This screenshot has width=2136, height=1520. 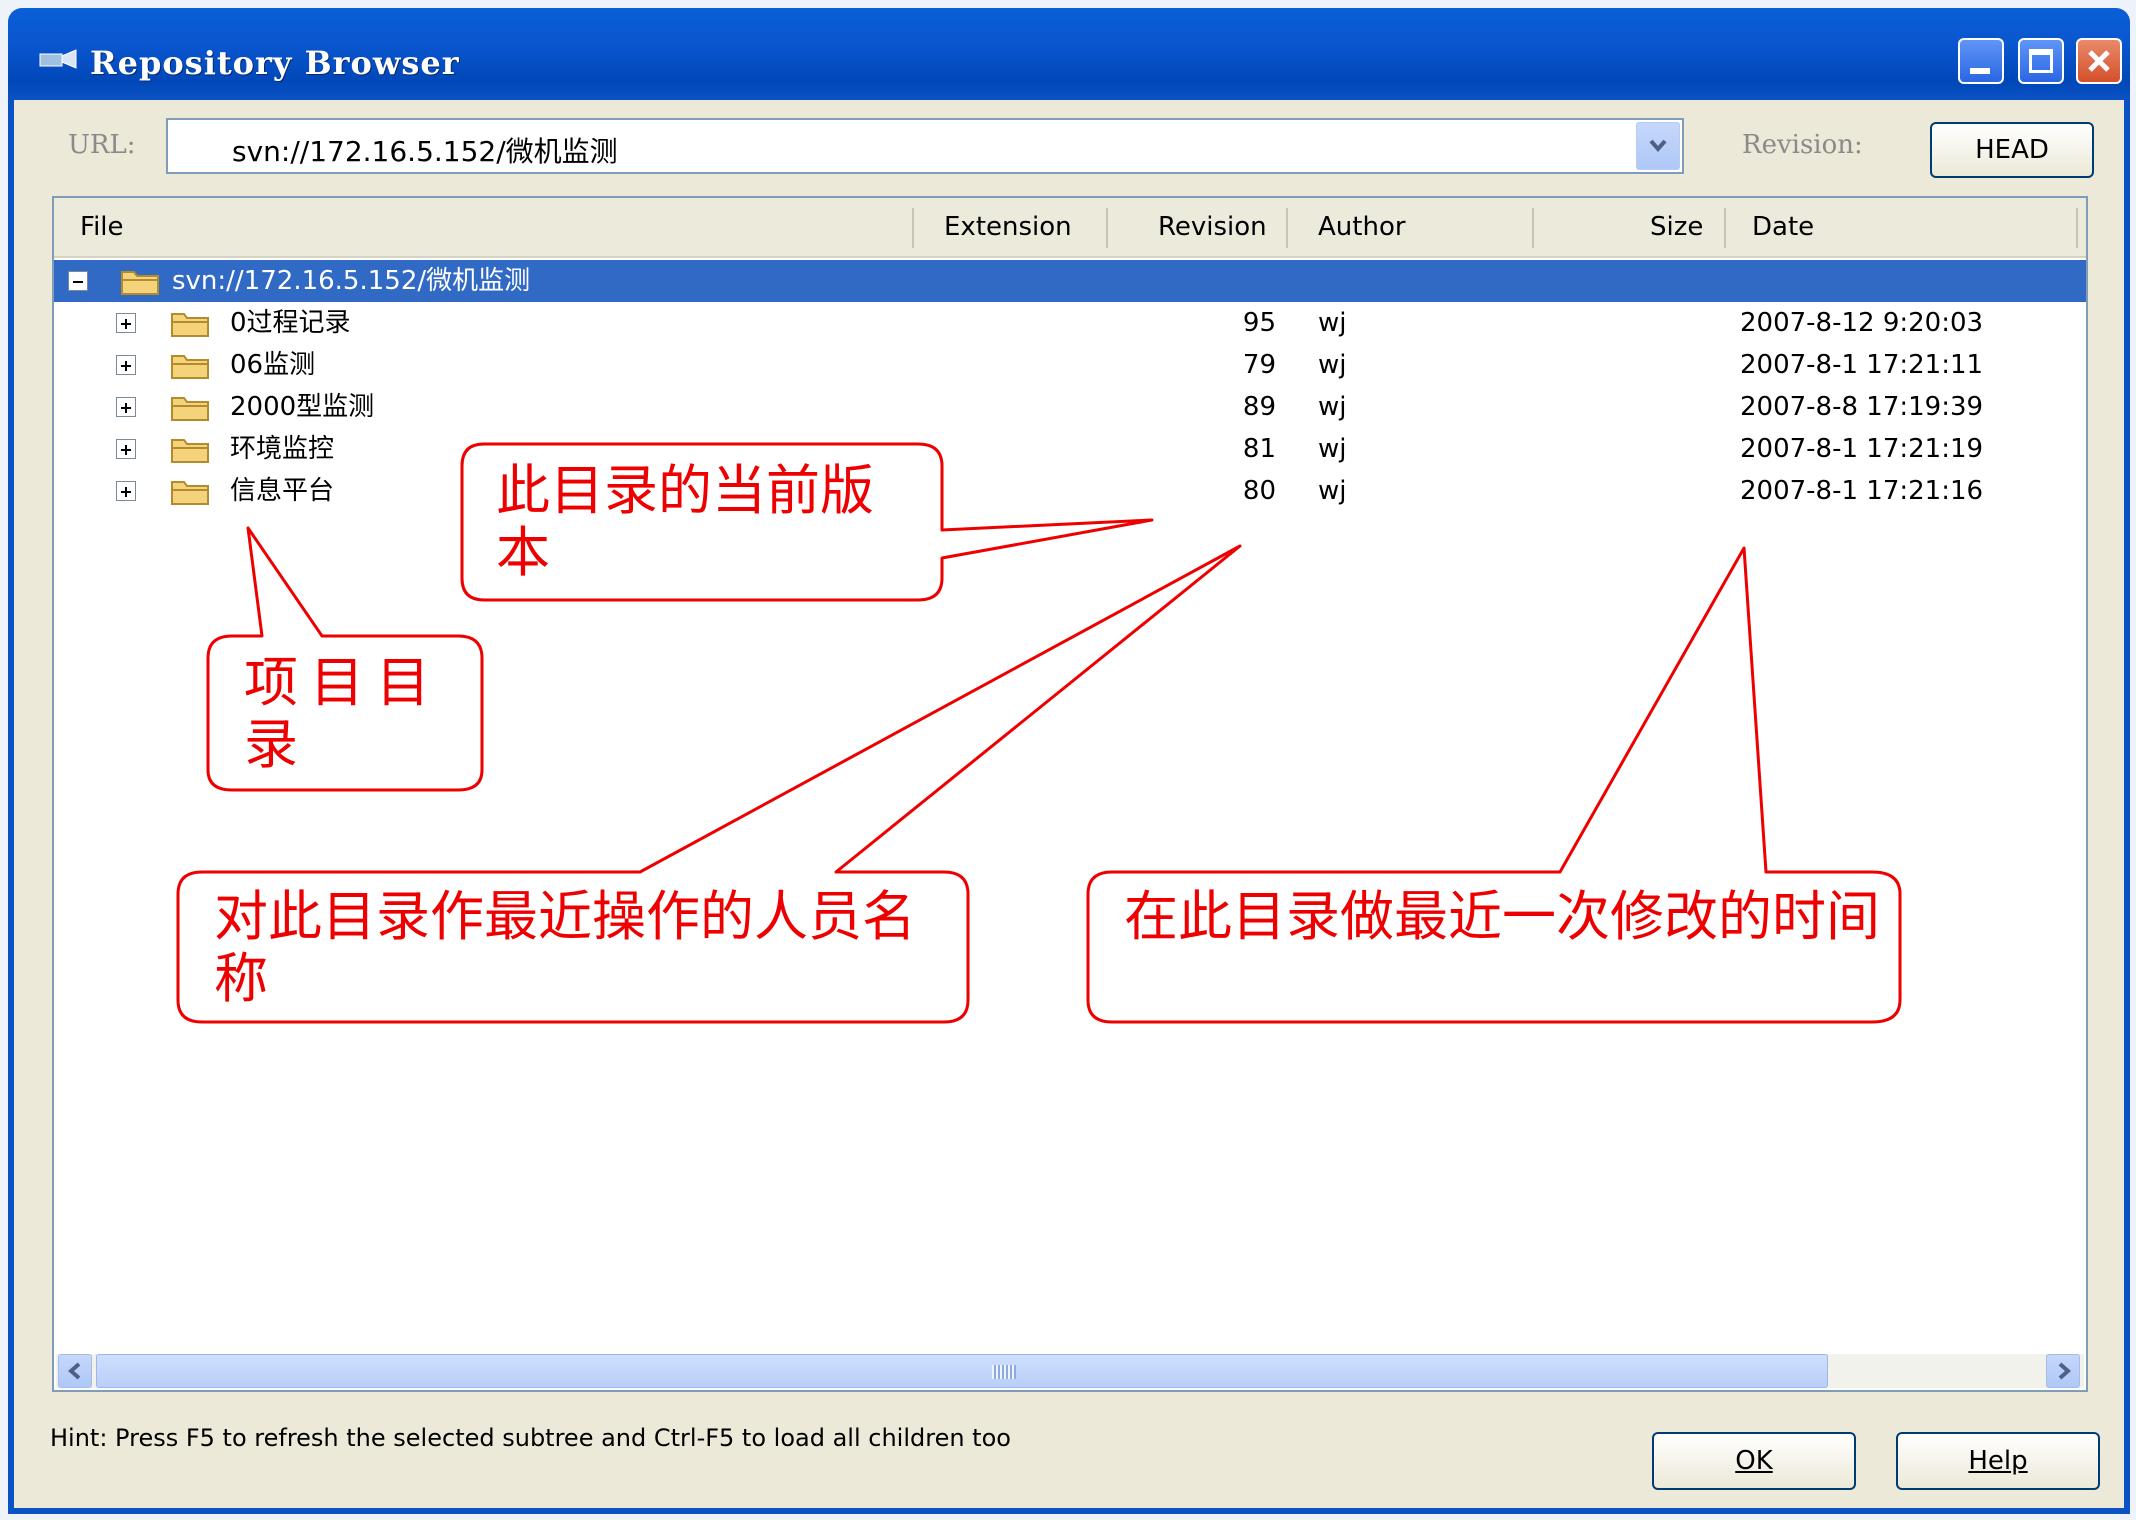 I want to click on annotation-revision-text: 此目录的当前版本, so click(x=685, y=521).